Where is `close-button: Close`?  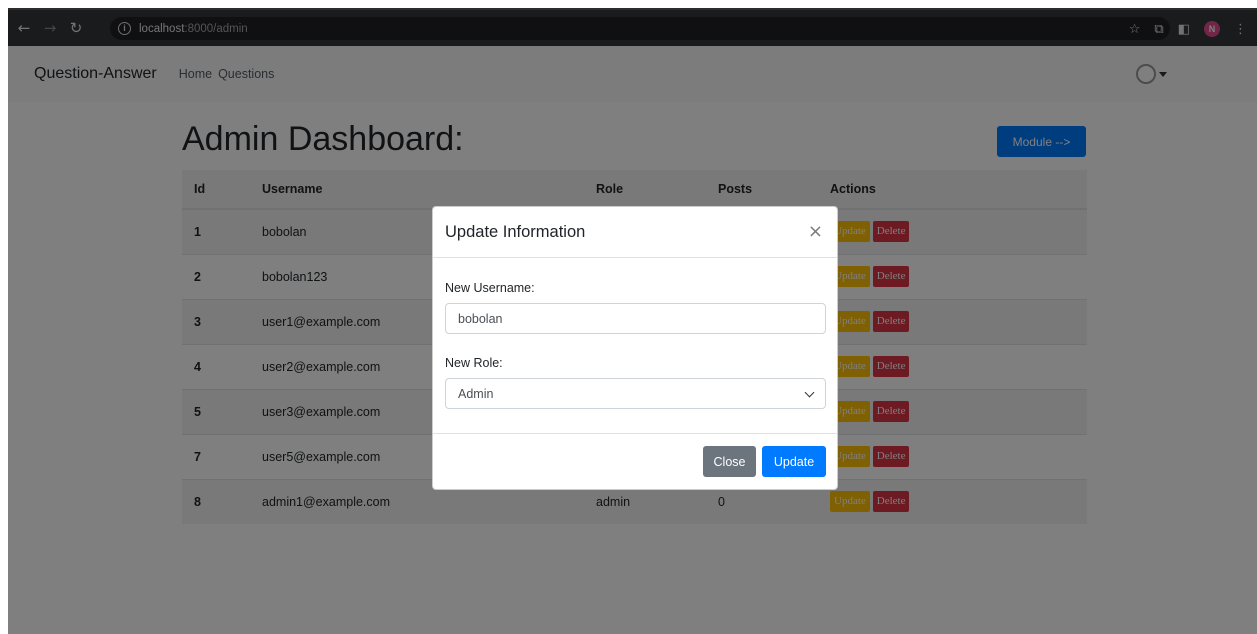 close-button: Close is located at coordinates (729, 461).